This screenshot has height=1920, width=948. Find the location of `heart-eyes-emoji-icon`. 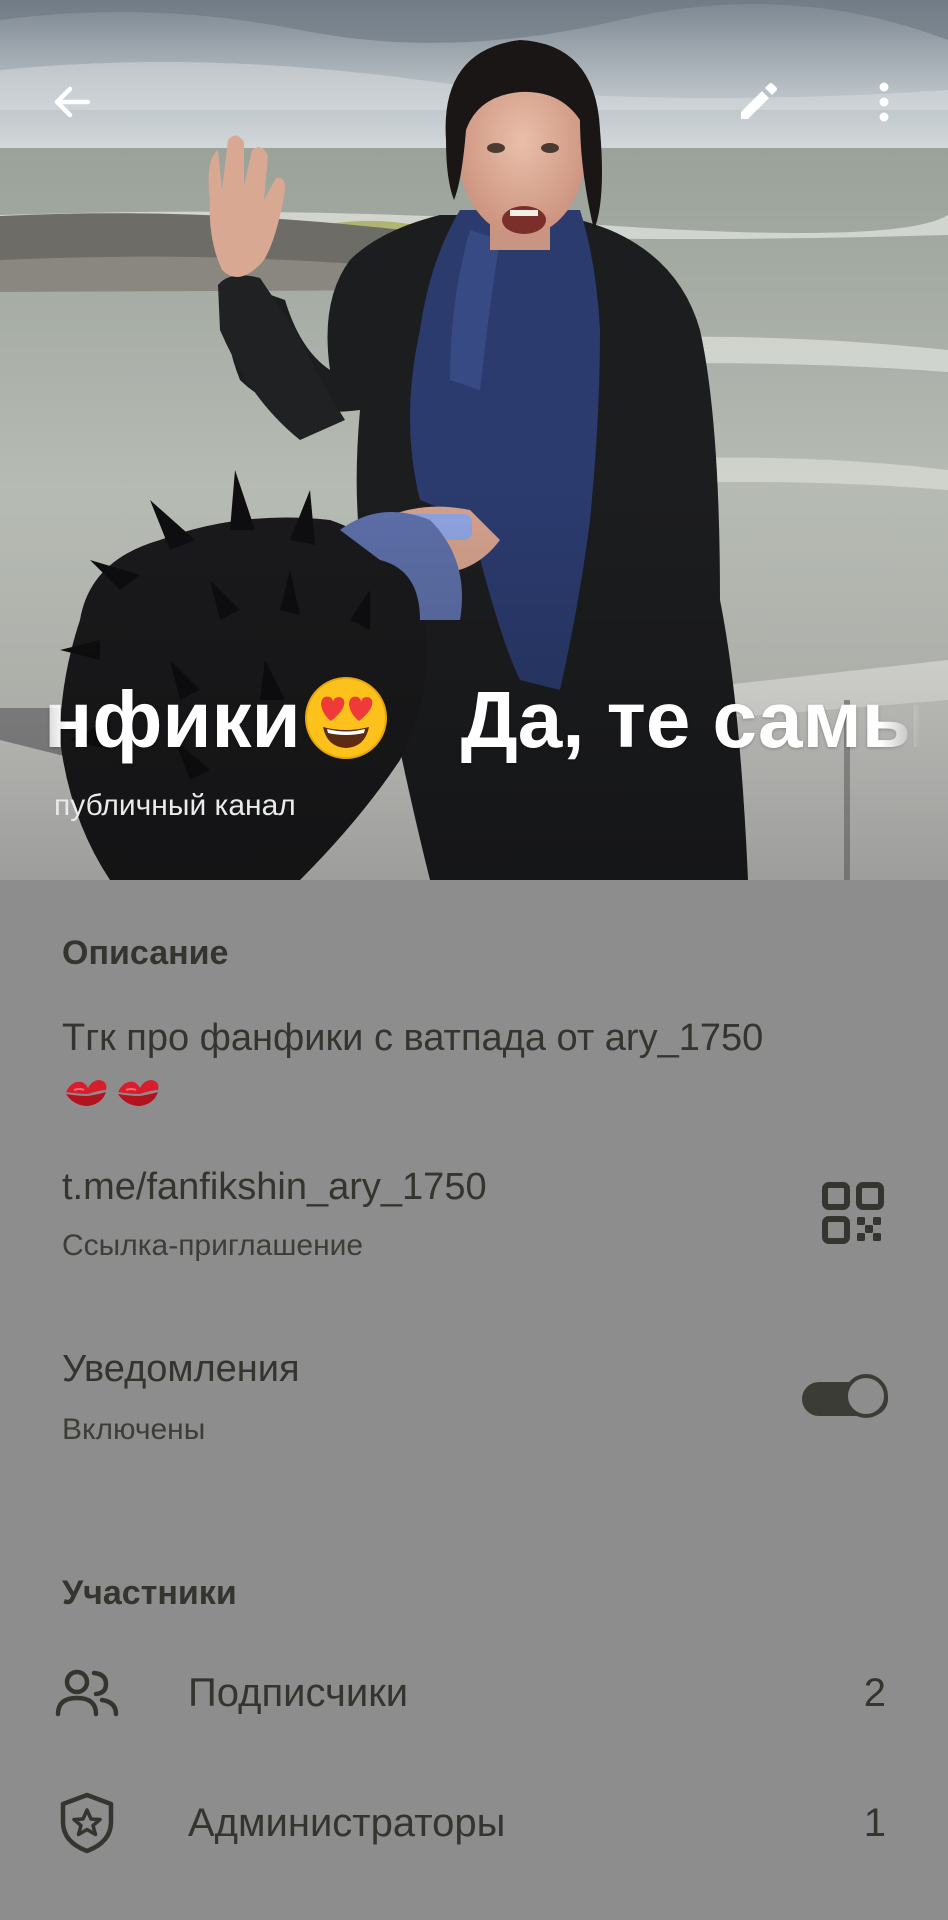

heart-eyes-emoji-icon is located at coordinates (345, 718).